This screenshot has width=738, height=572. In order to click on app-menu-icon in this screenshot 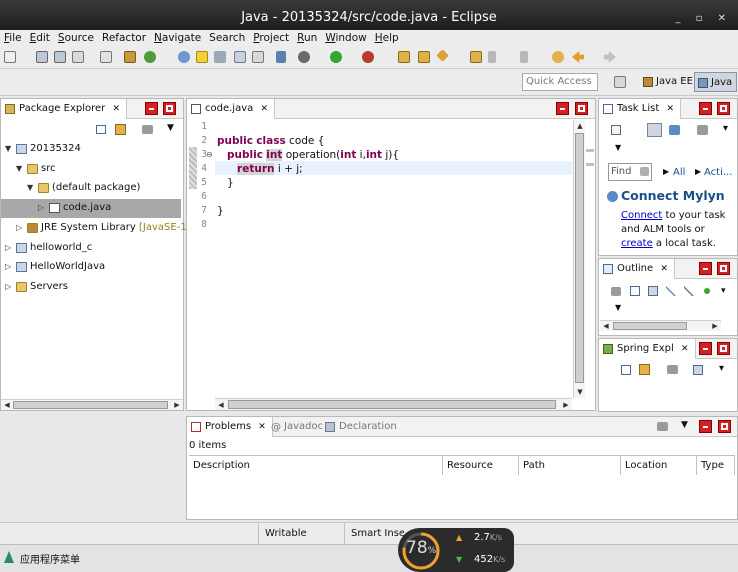, I will do `click(9, 557)`.